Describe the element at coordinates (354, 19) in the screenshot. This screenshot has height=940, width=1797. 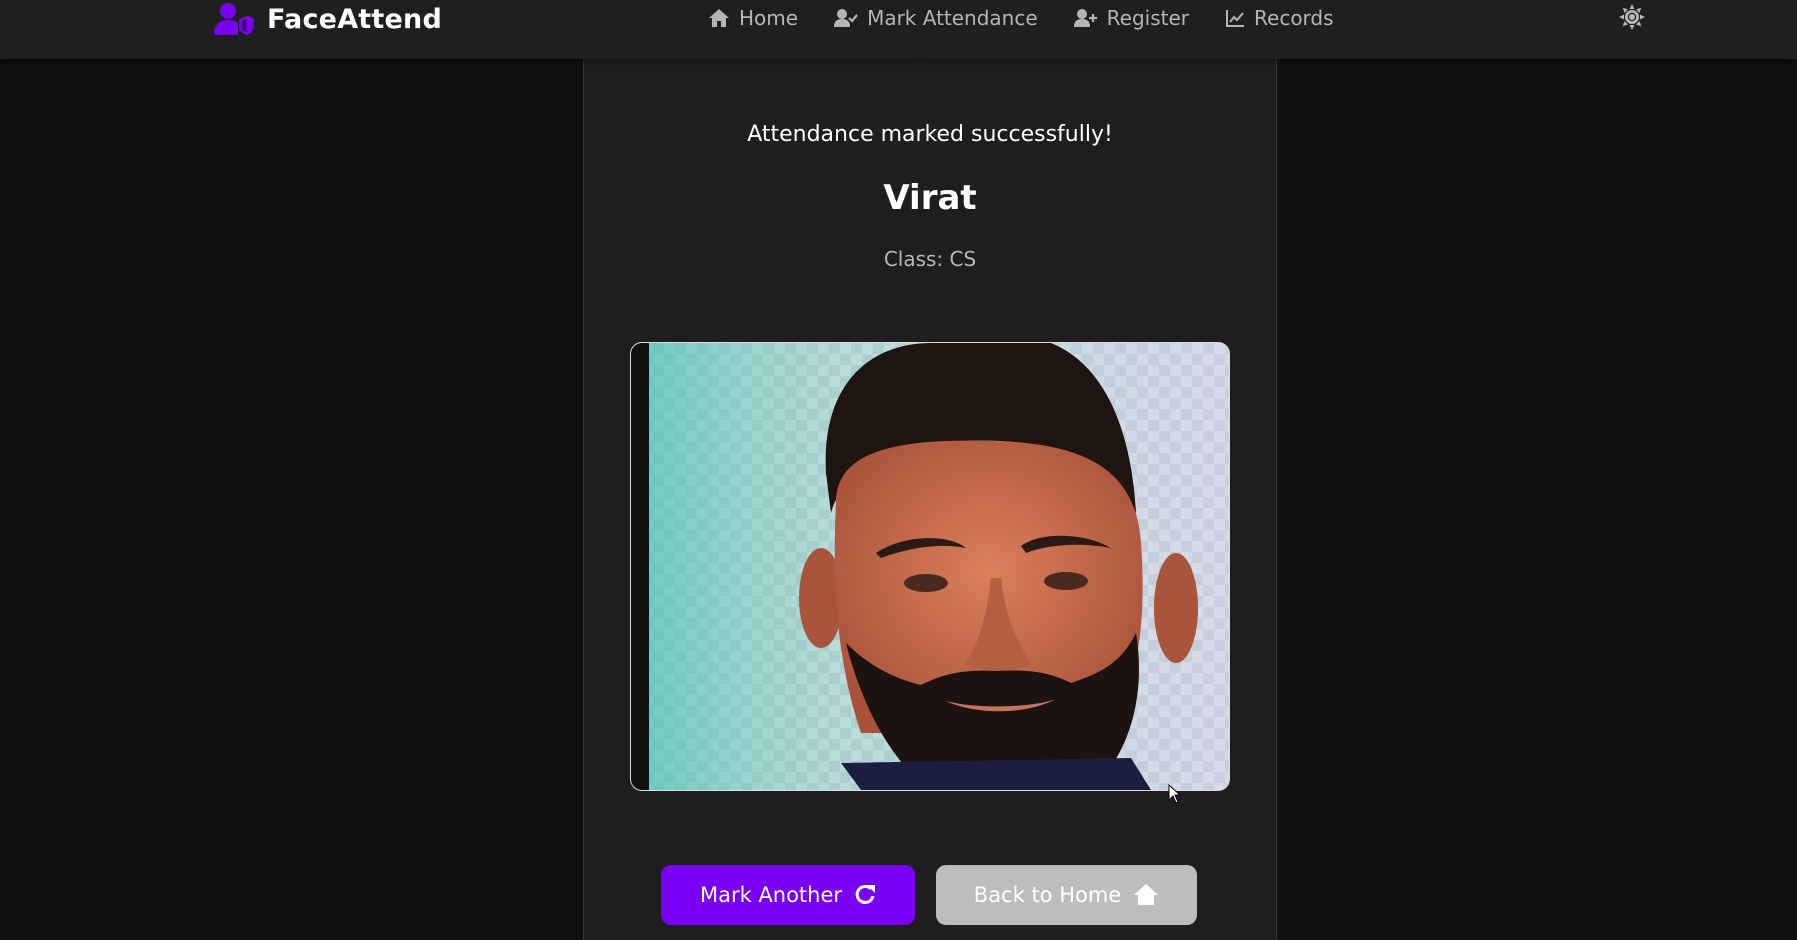
I see `brand-name: FaceAttend` at that location.